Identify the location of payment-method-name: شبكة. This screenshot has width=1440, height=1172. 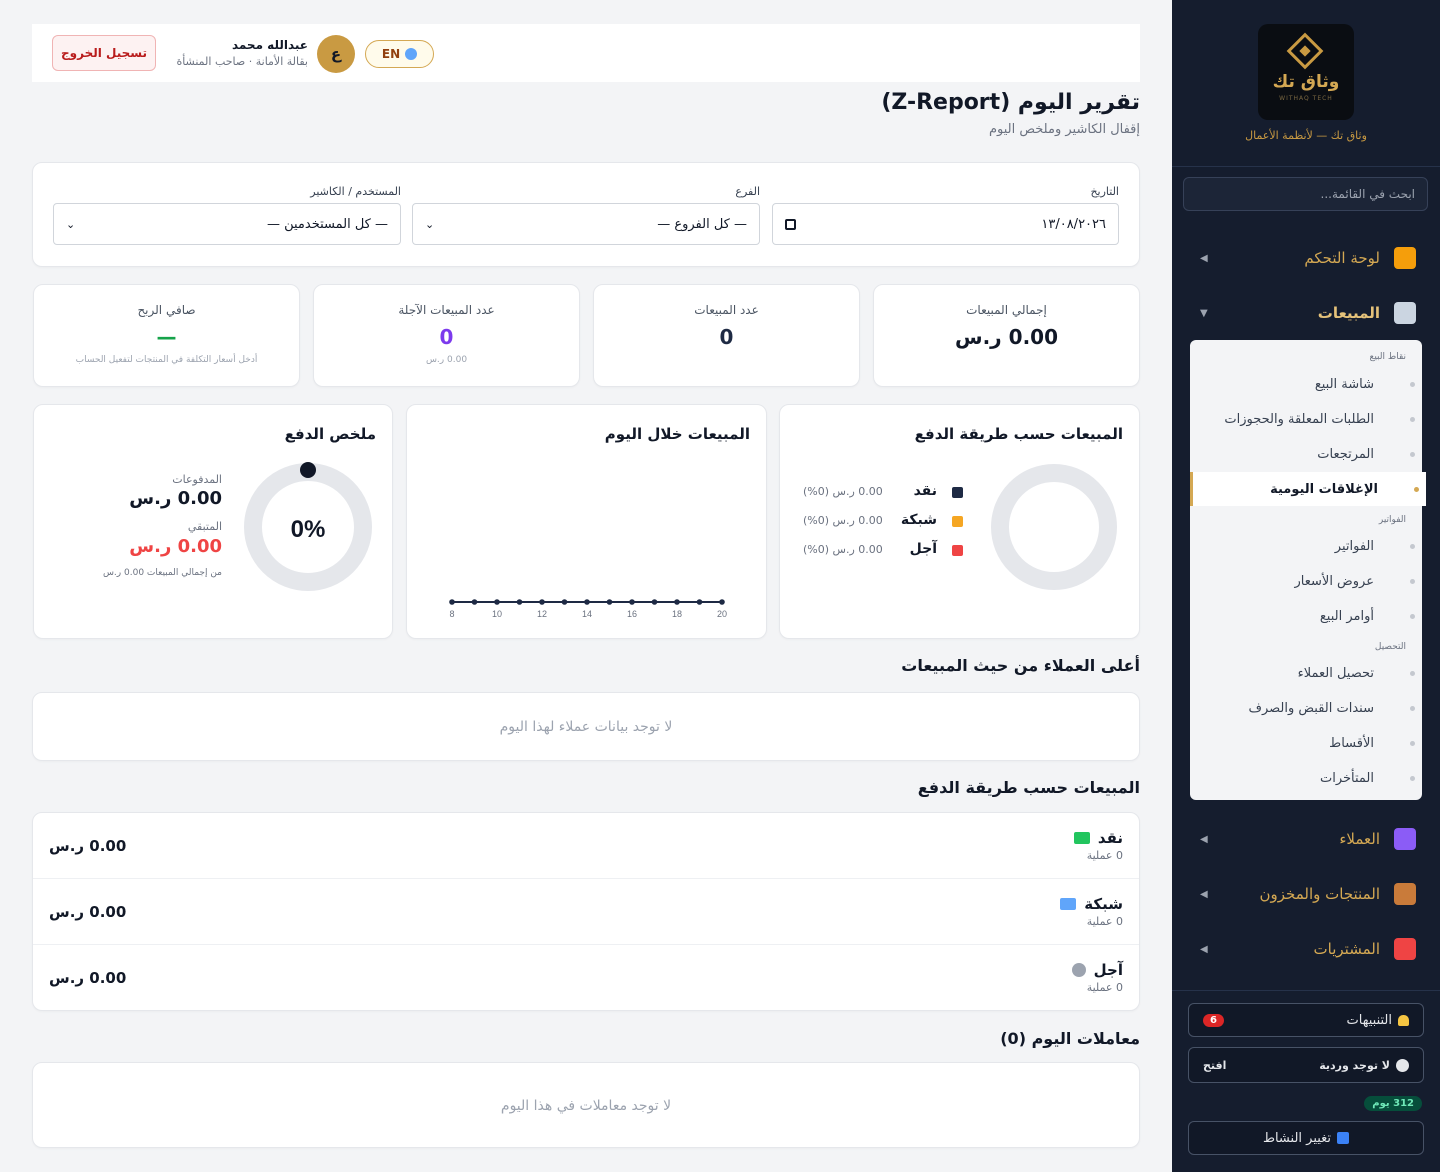
(1091, 904).